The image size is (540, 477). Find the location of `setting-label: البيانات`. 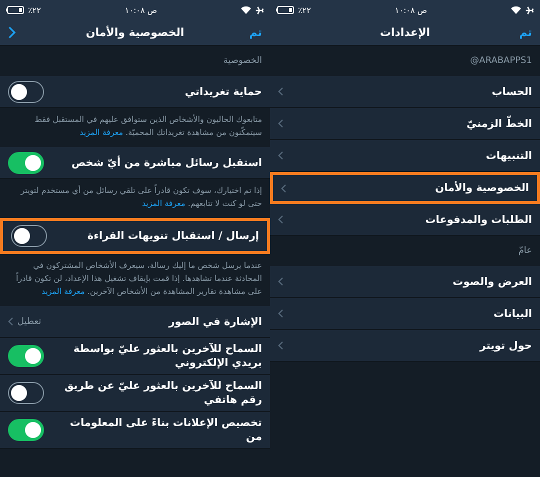

setting-label: البيانات is located at coordinates (513, 313).